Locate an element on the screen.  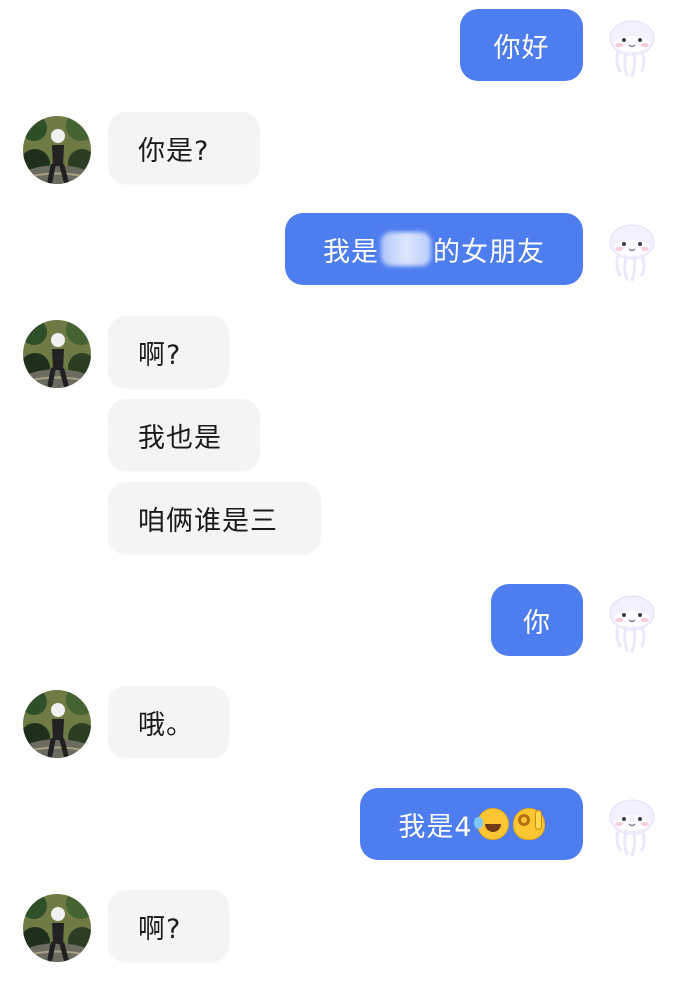
message-row-incoming: 你是? is located at coordinates (345, 148).